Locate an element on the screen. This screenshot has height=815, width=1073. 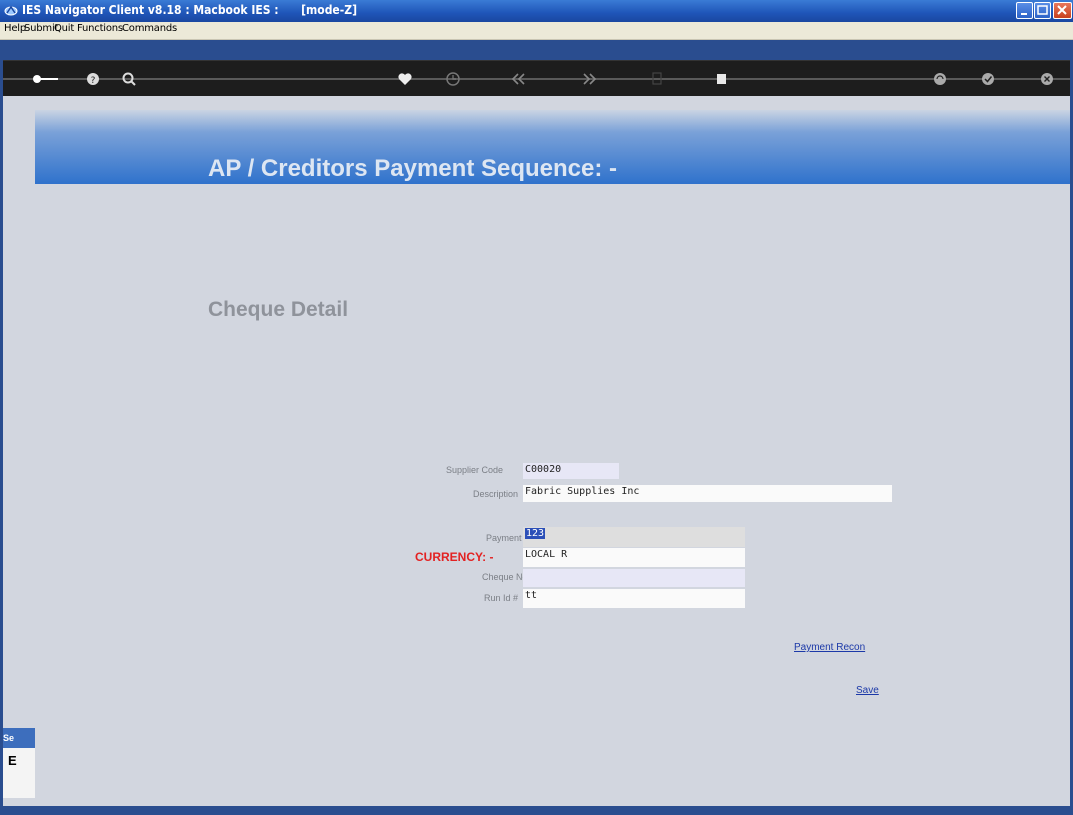
maximize-icon is located at coordinates (1042, 10).